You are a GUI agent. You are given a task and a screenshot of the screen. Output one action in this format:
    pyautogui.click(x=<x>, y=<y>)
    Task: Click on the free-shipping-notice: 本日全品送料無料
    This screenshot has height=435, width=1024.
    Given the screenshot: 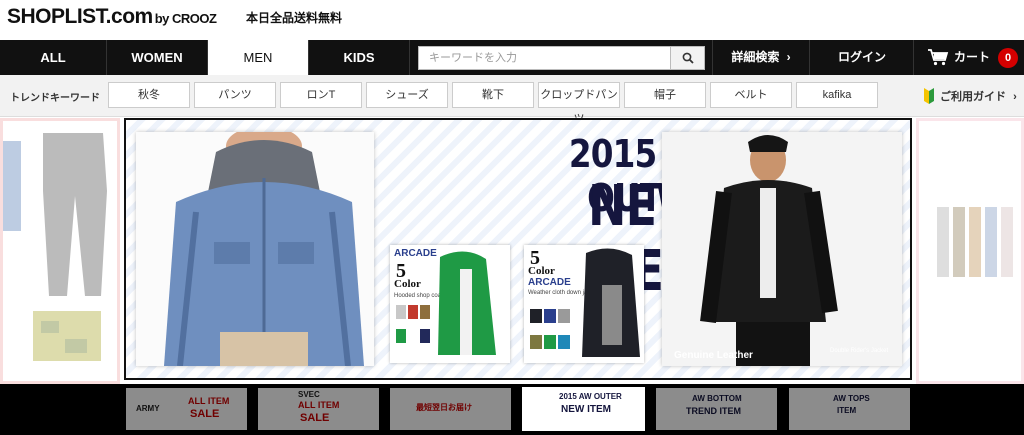 What is the action you would take?
    pyautogui.click(x=294, y=18)
    